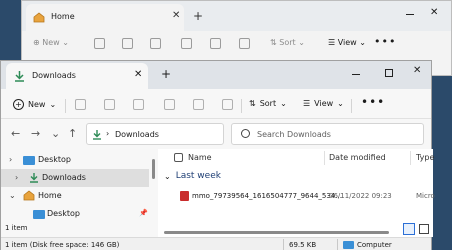  Describe the element at coordinates (34, 104) in the screenshot. I see `new-button: + New ⌄` at that location.